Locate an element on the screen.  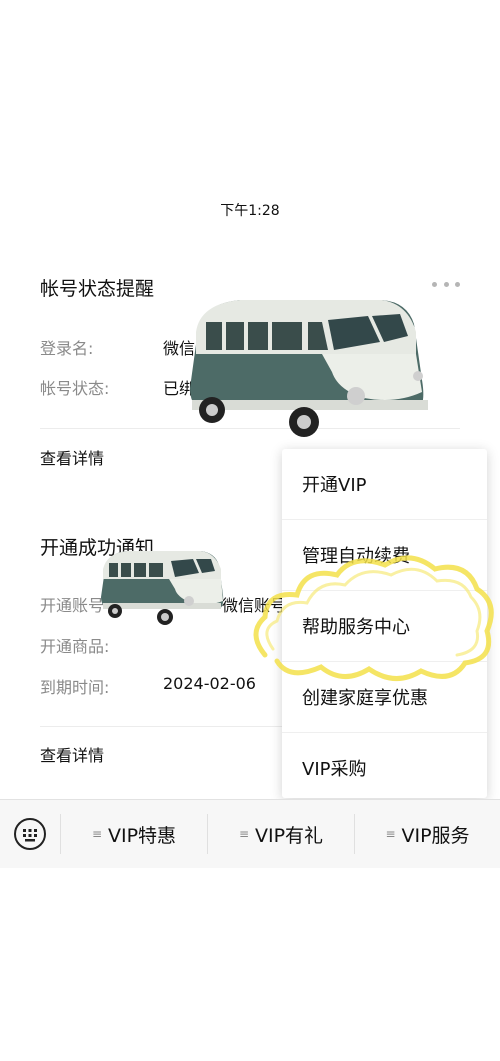
status-time: 下午1:28 is located at coordinates (250, 211).